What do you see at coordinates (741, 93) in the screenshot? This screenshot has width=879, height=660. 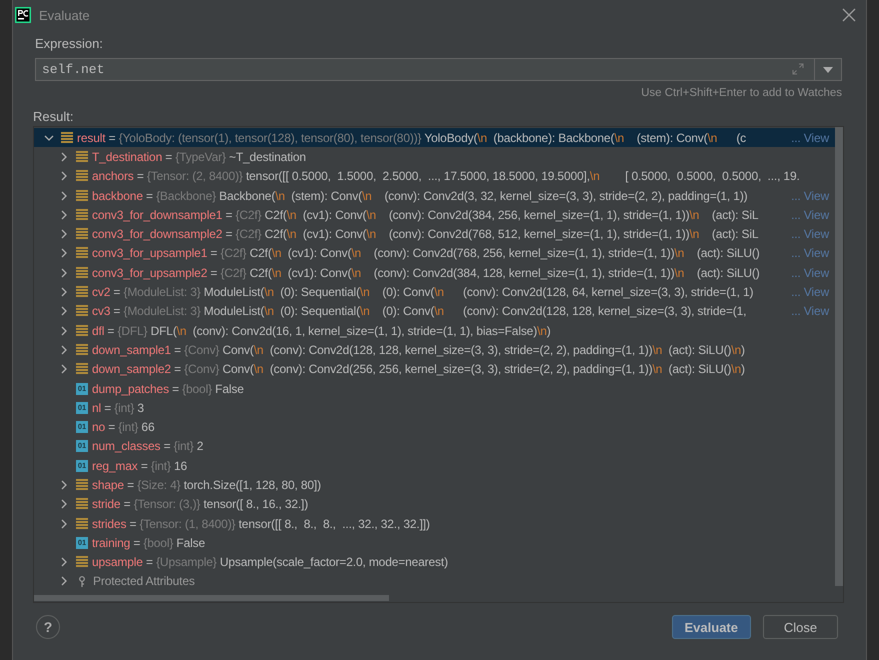 I see `hint-text: Use Ctrl+Shift+Enter to add to Watches` at bounding box center [741, 93].